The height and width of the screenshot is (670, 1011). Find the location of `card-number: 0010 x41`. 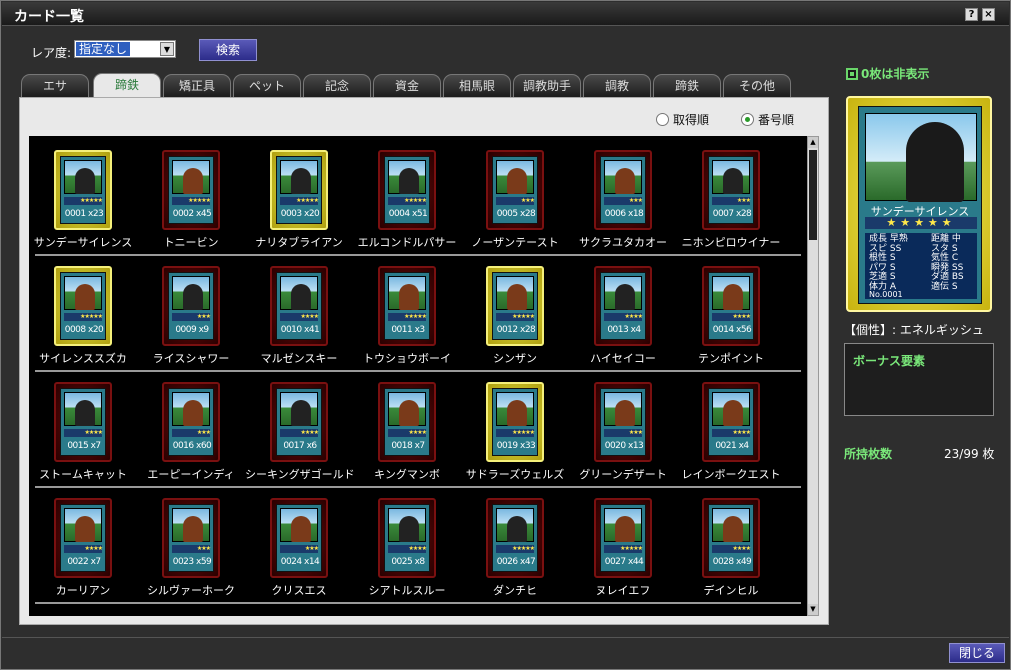

card-number: 0010 x41 is located at coordinates (300, 330).